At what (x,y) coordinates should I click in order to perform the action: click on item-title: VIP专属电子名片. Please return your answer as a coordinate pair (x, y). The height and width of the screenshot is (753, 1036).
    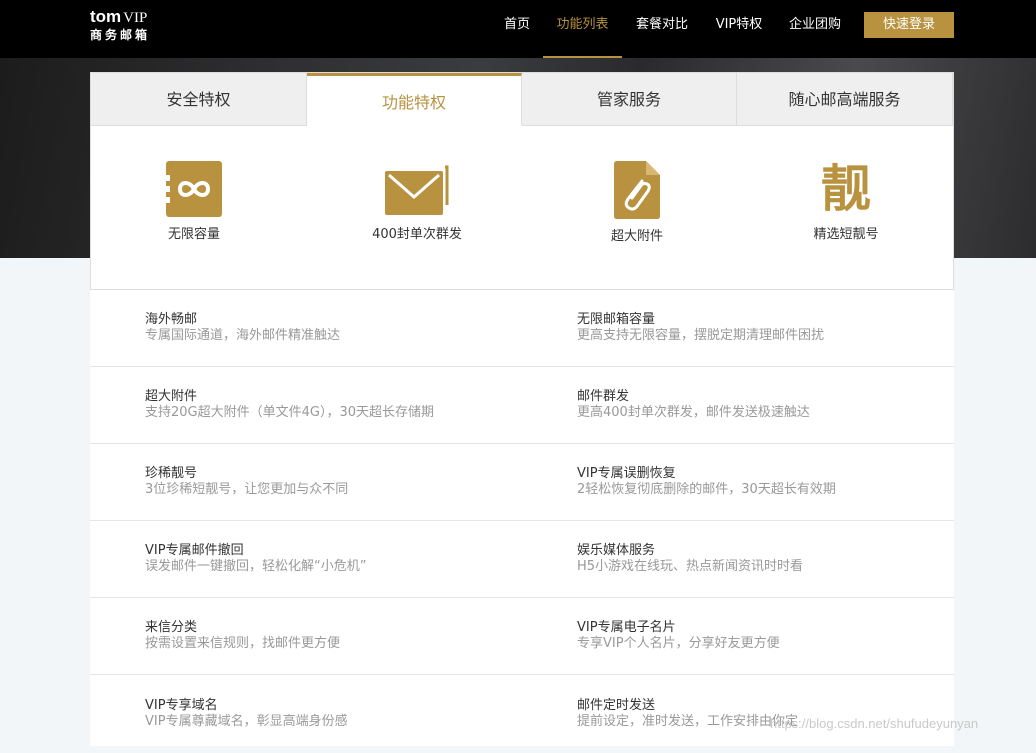
    Looking at the image, I should click on (626, 627).